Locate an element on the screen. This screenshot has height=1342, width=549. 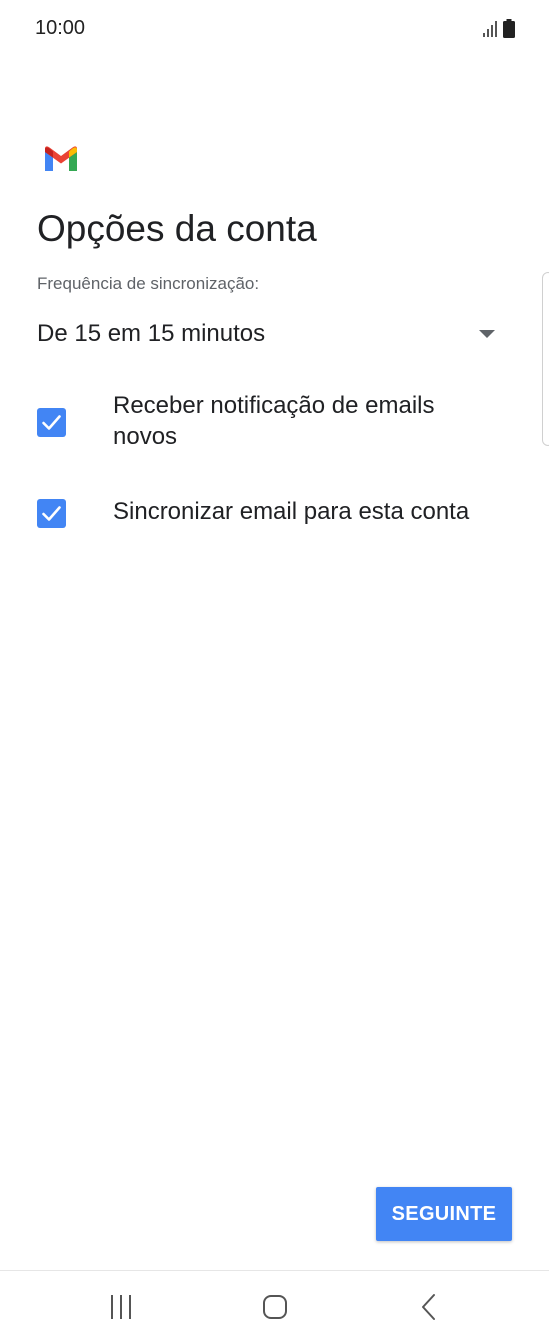
sync-email-option: Sincronizar email para esta conta is located at coordinates (272, 514).